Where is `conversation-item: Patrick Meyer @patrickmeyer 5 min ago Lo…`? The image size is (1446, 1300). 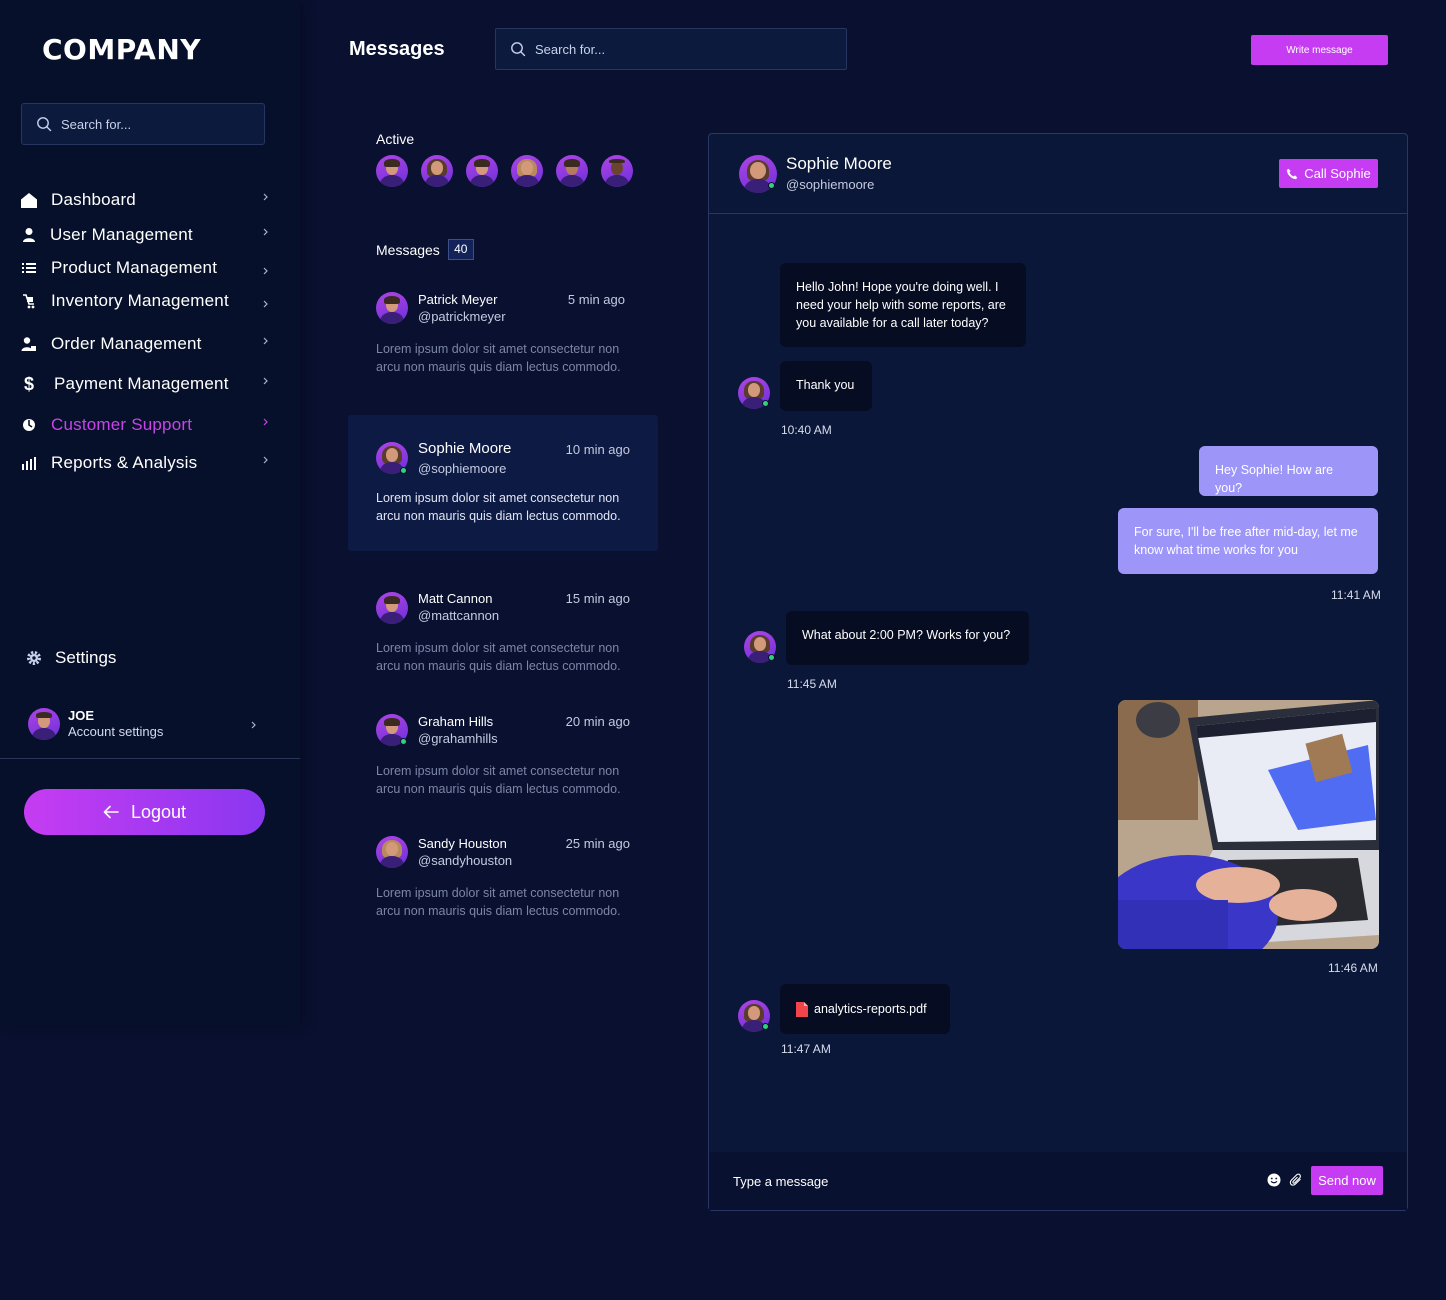 conversation-item: Patrick Meyer @patrickmeyer 5 min ago Lo… is located at coordinates (503, 335).